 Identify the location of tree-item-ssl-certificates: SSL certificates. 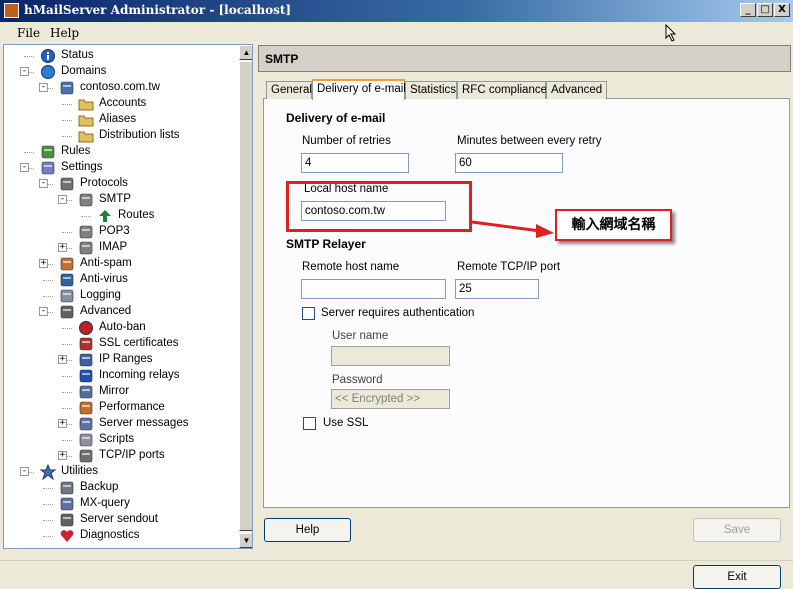
(120, 344).